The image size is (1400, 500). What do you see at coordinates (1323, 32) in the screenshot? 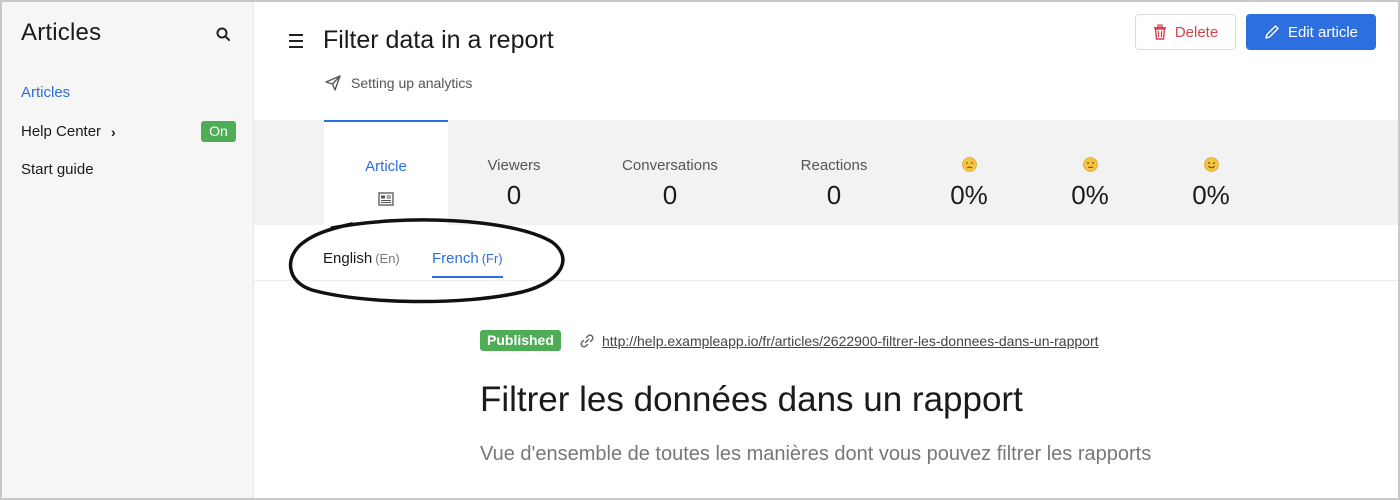
I see `edit-article-button-label: Edit article` at bounding box center [1323, 32].